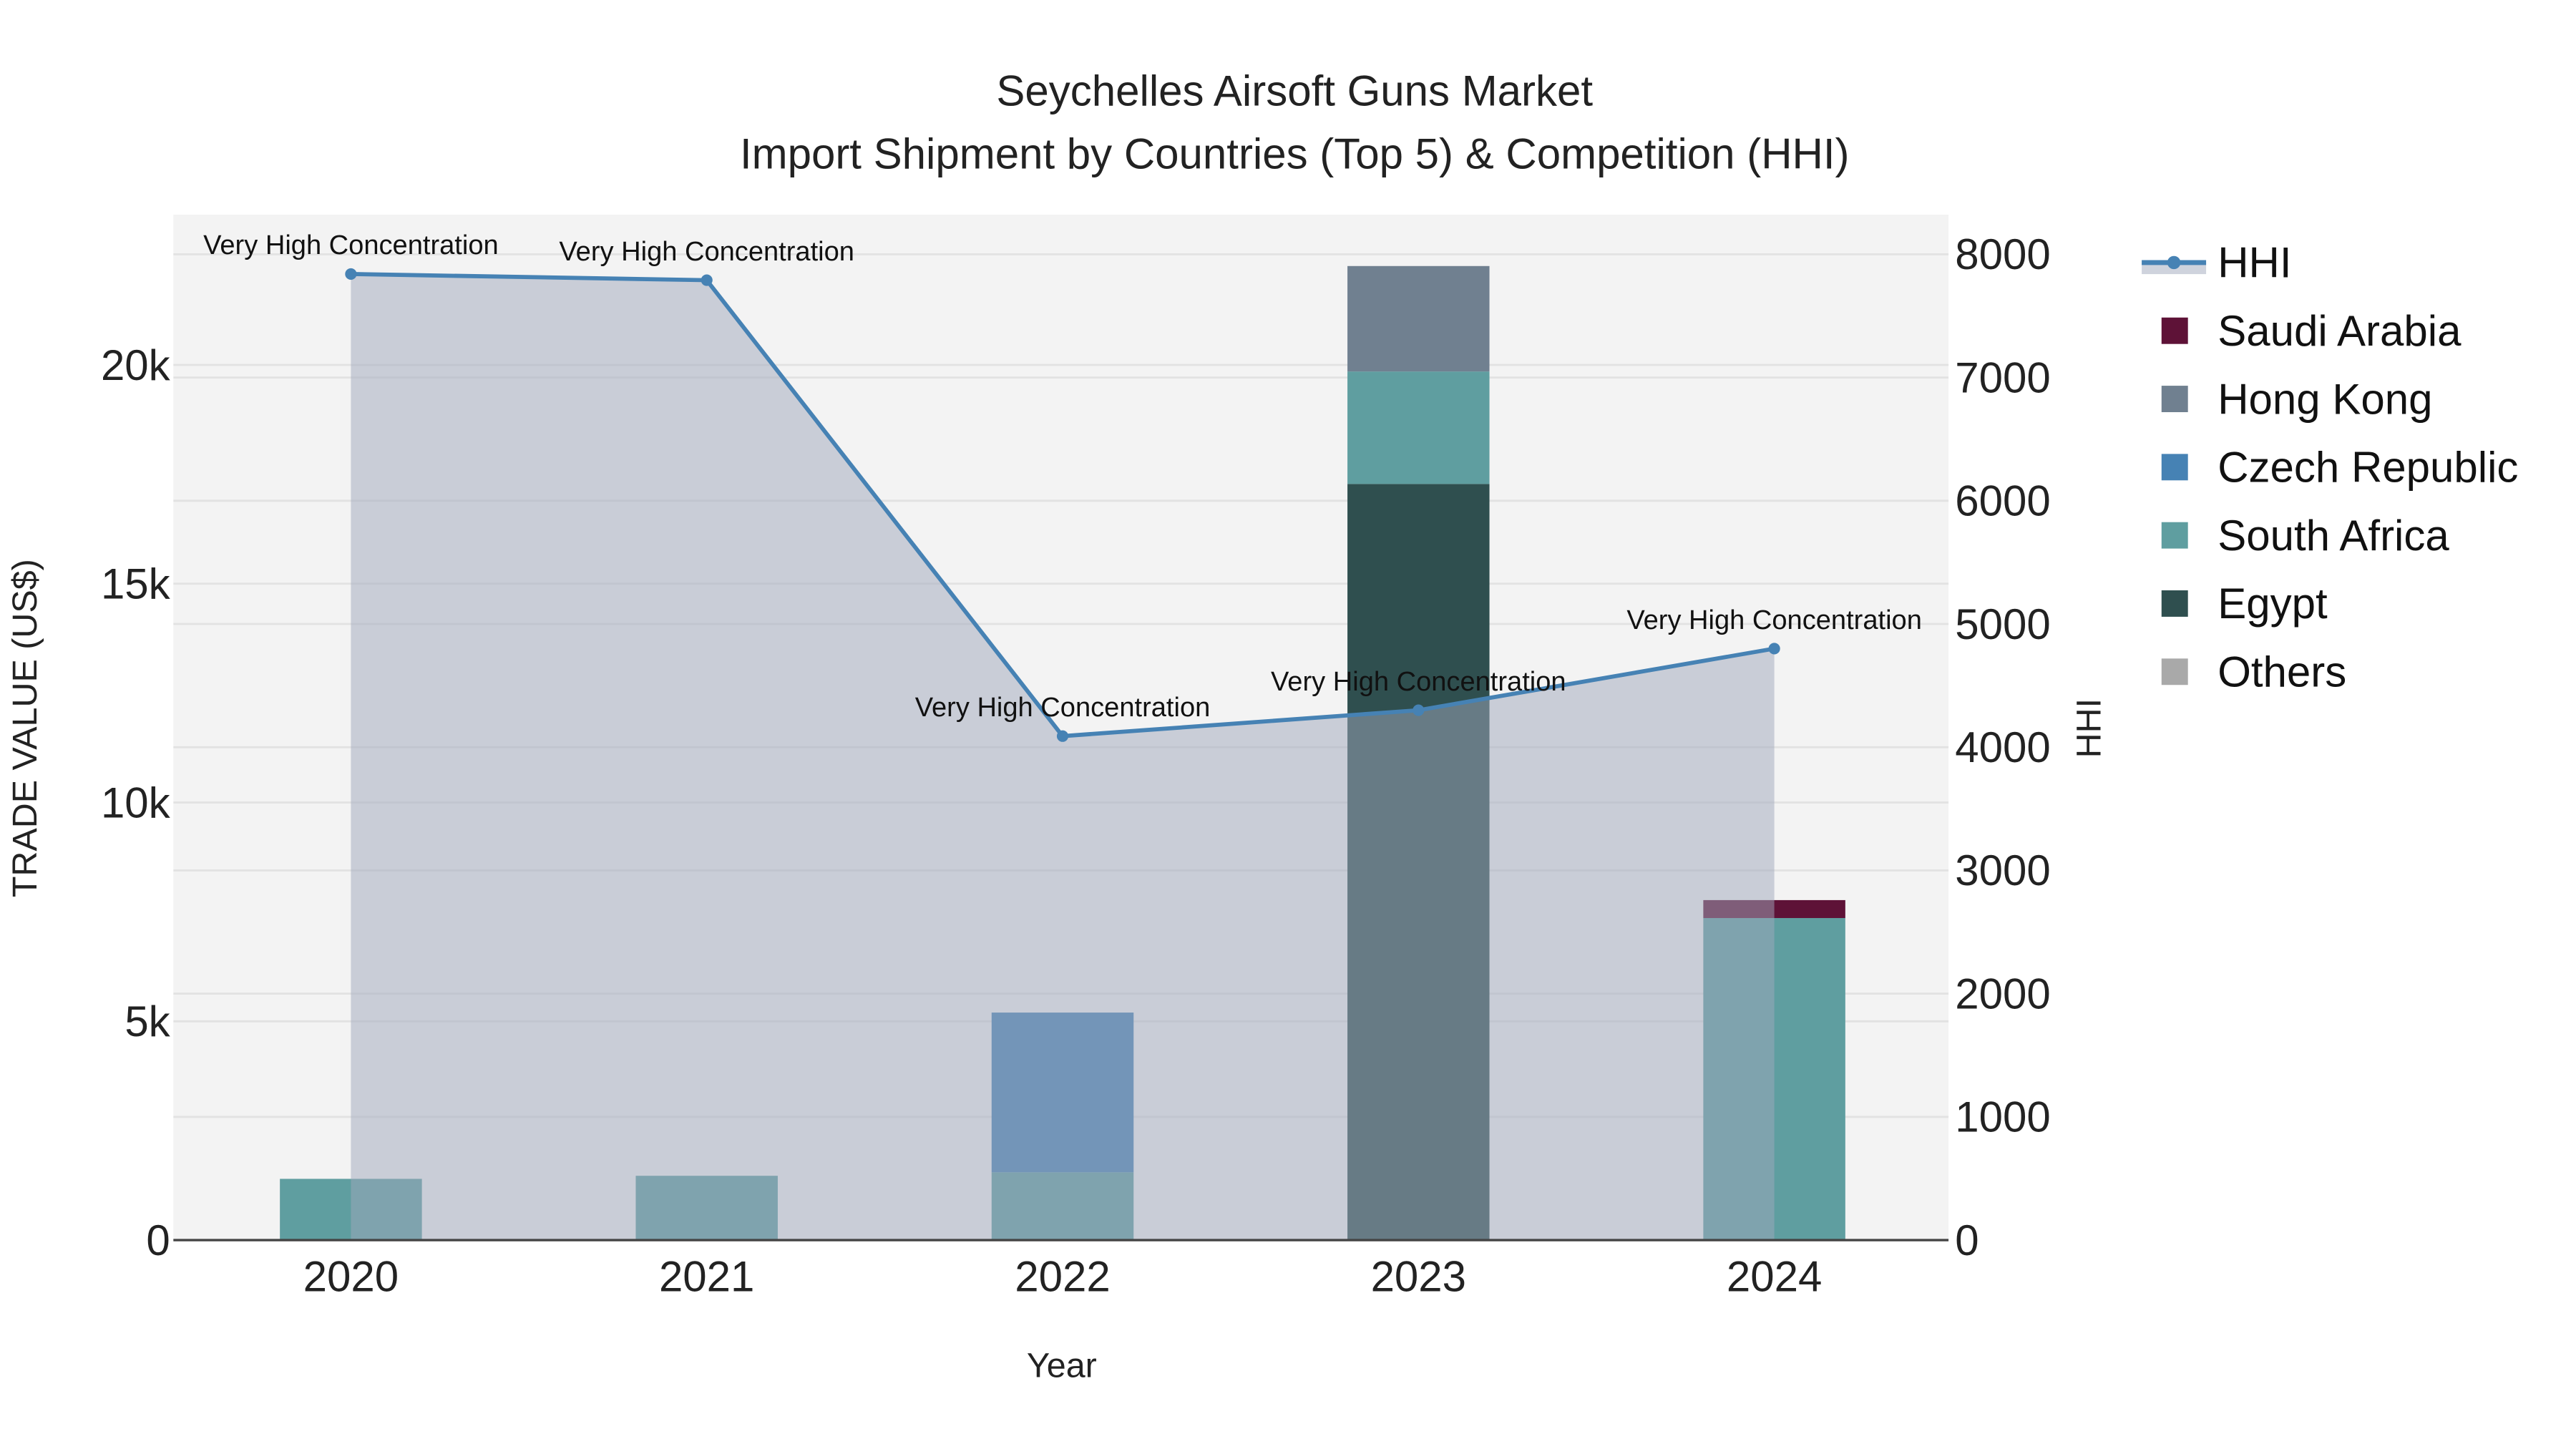  What do you see at coordinates (1418, 318) in the screenshot?
I see `bar-hong-kong-2023` at bounding box center [1418, 318].